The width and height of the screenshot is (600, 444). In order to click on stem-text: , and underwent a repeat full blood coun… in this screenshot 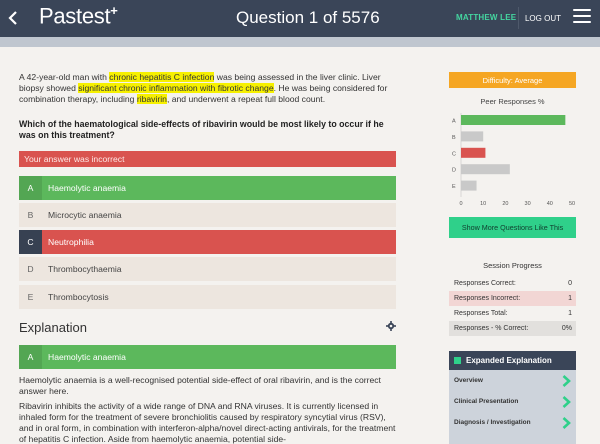, I will do `click(246, 99)`.